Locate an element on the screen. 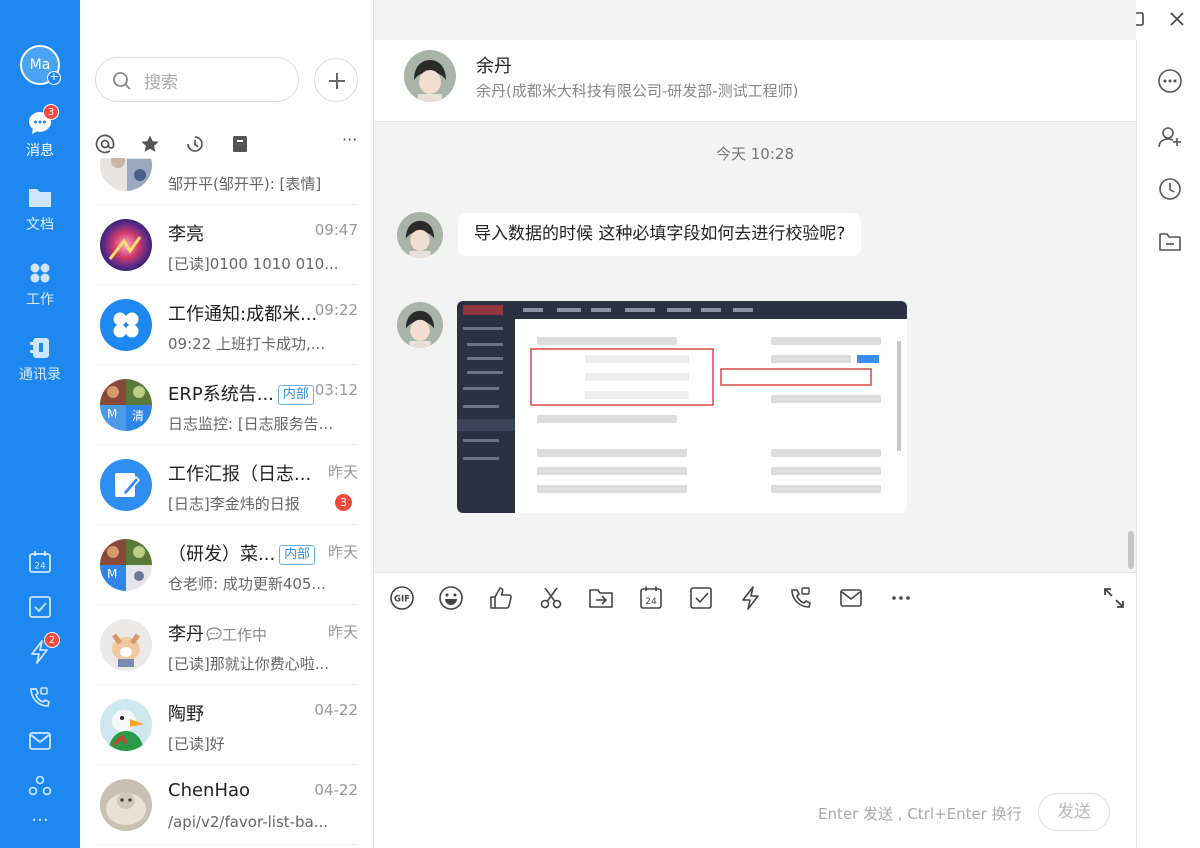 This screenshot has width=1200, height=848. send-button: 发送 is located at coordinates (1074, 812).